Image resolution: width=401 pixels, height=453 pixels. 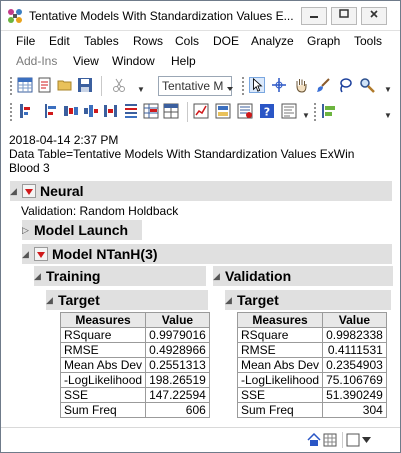 I want to click on report-timestamp: 2018-04-14 2:37 PM, so click(x=64, y=140).